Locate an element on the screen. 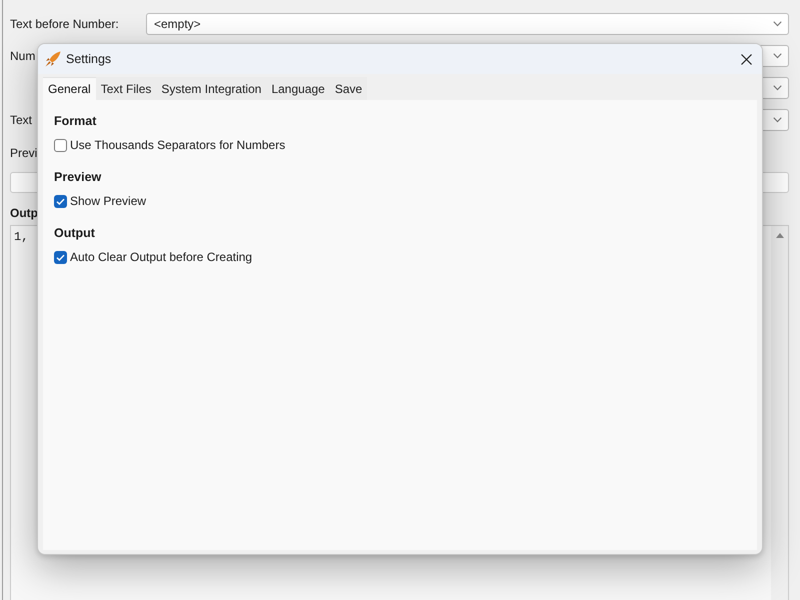 The image size is (800, 600). tab: Language is located at coordinates (298, 88).